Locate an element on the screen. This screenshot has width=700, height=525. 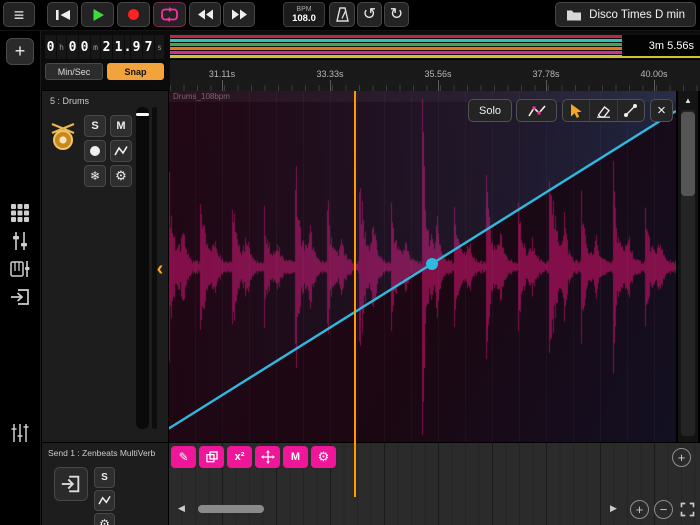
sidebar-item-mixer-faders is located at coordinates (20, 433).